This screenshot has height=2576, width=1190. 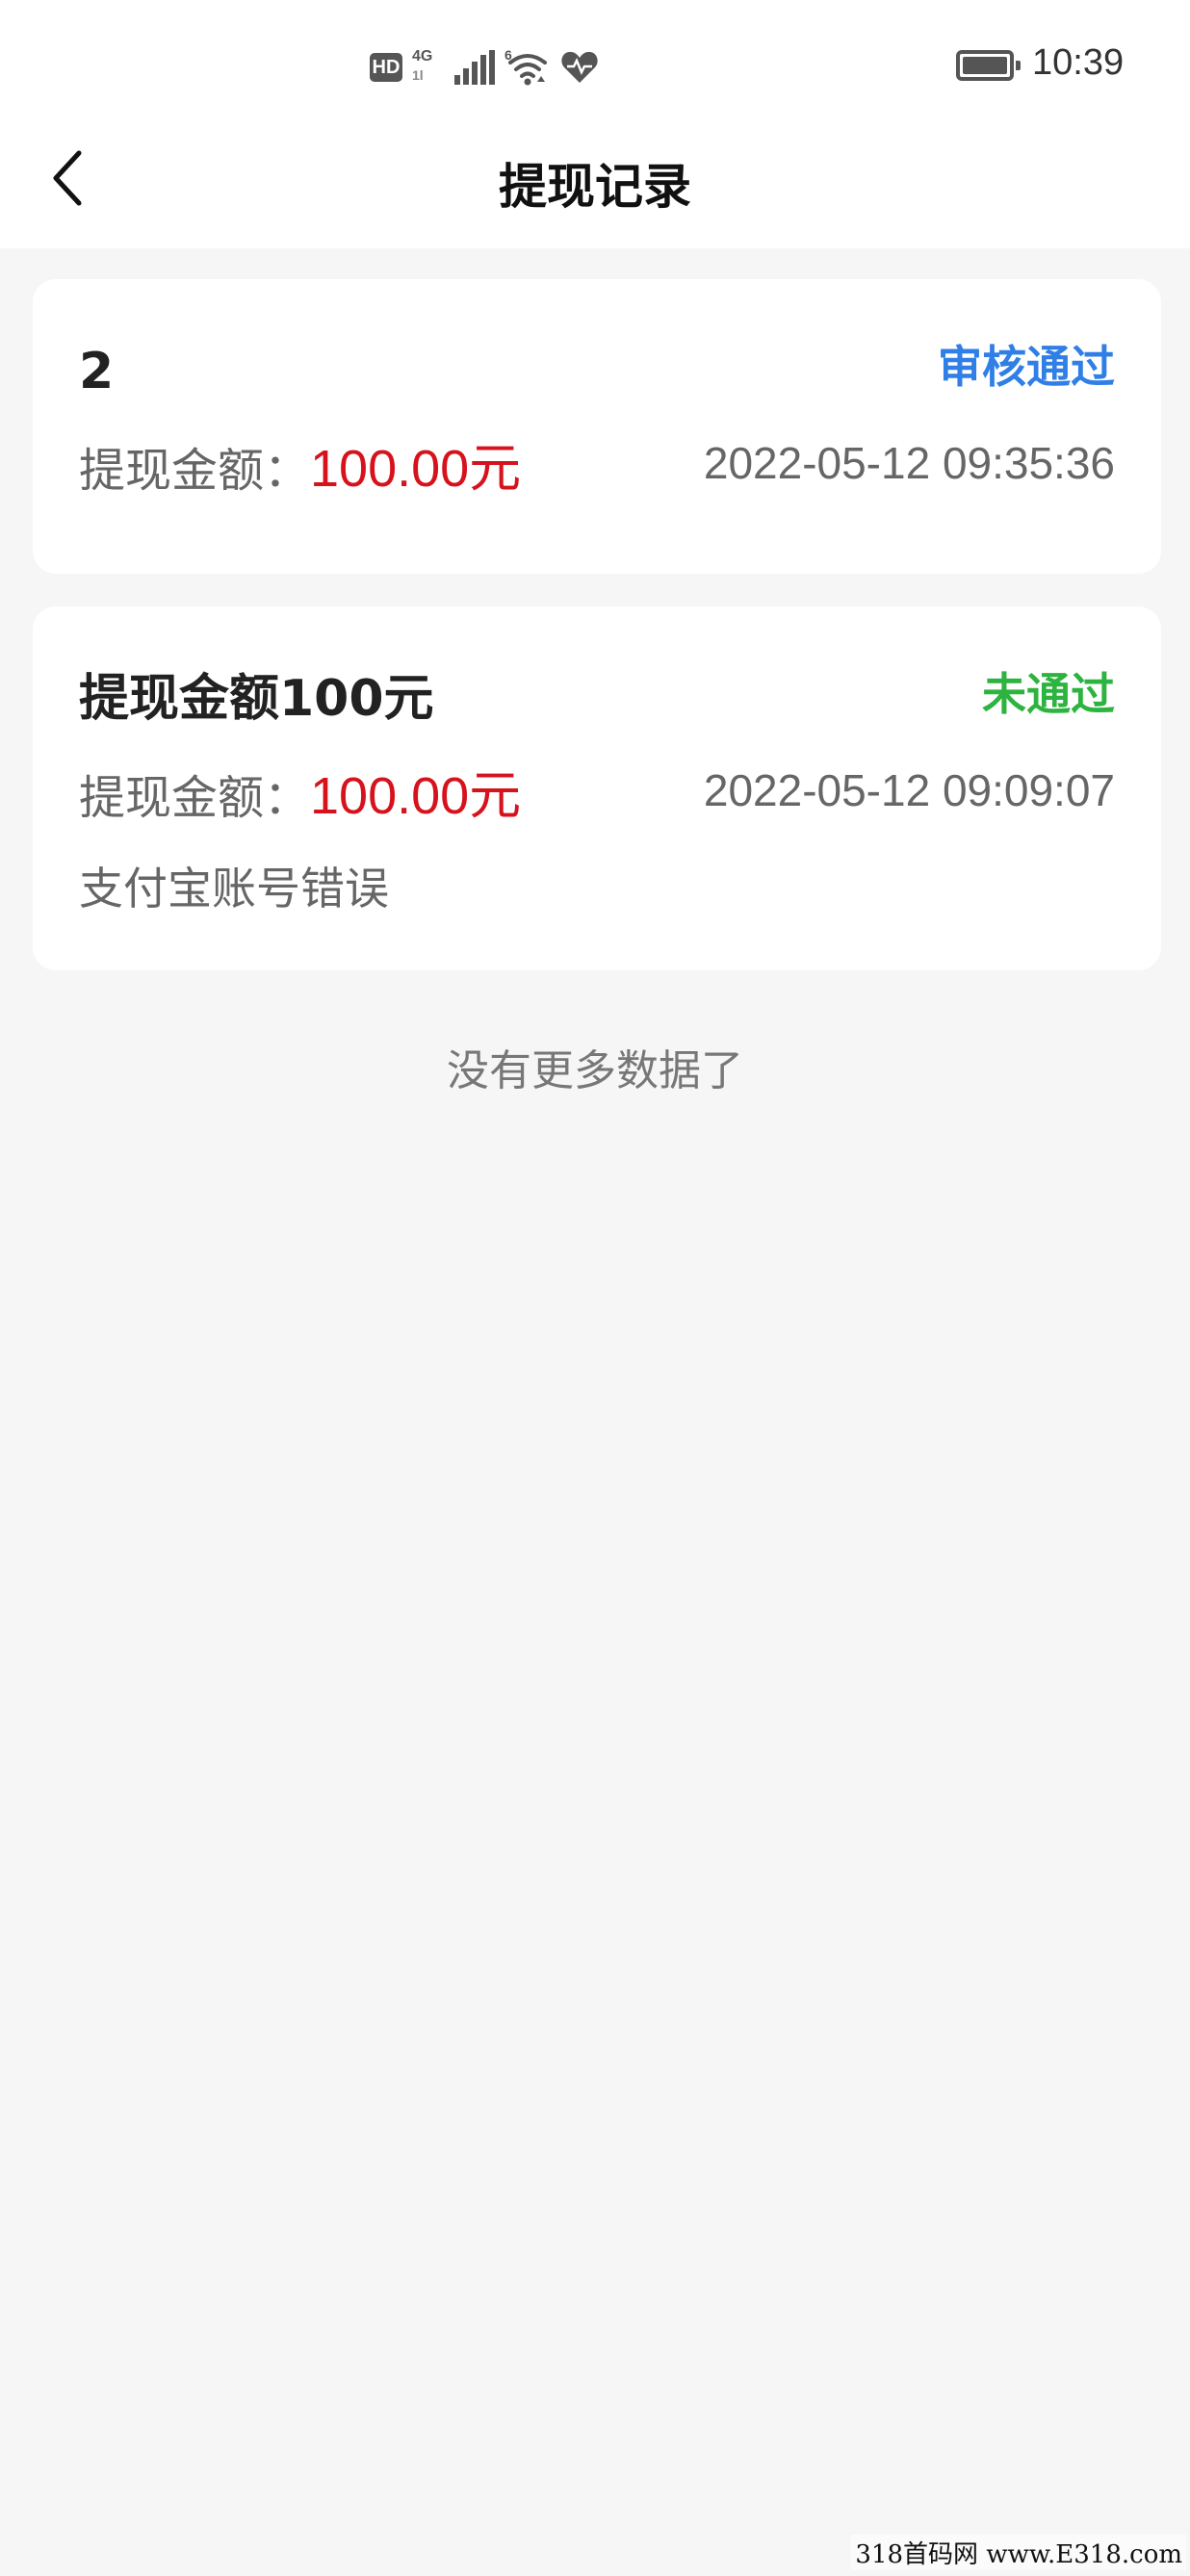 I want to click on record-title: 提现金额100元, so click(x=257, y=699).